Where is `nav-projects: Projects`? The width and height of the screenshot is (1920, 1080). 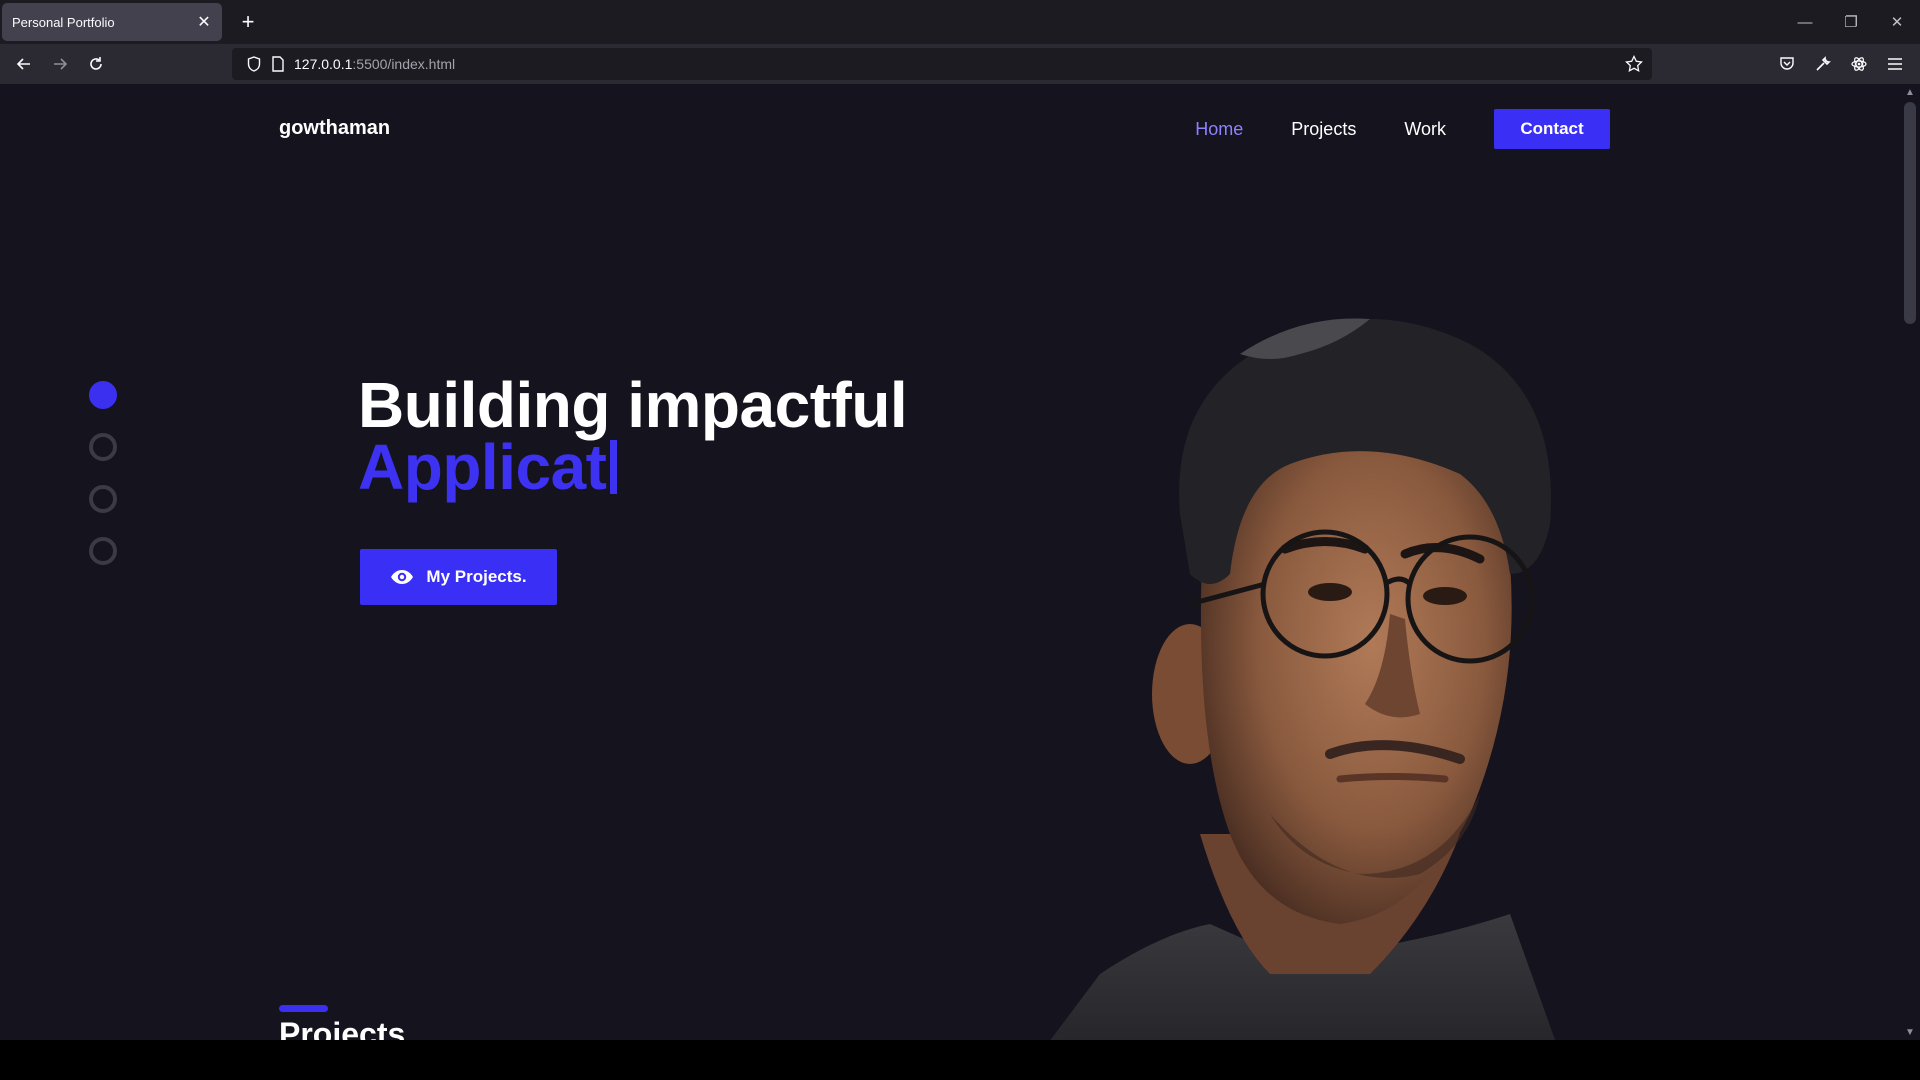
nav-projects: Projects is located at coordinates (1323, 129).